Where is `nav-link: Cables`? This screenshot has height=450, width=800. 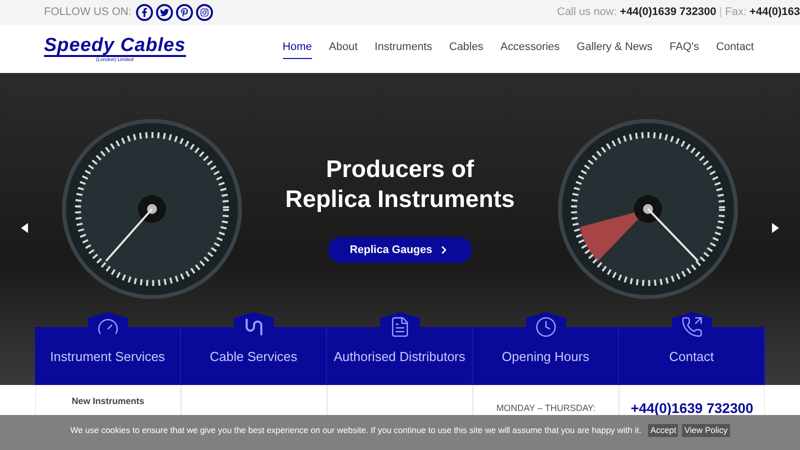 nav-link: Cables is located at coordinates (466, 49).